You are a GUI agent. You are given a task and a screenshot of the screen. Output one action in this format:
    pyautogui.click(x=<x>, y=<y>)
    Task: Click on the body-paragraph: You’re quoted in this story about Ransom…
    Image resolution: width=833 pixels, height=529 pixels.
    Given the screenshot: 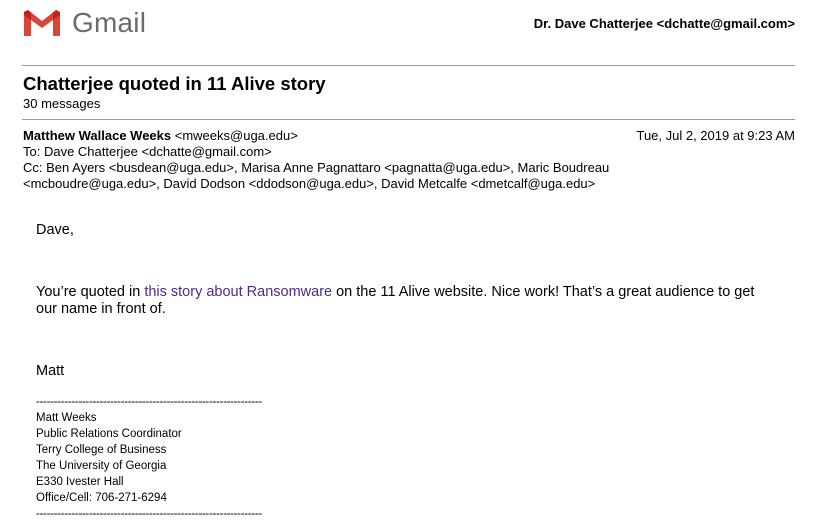 What is the action you would take?
    pyautogui.click(x=406, y=301)
    